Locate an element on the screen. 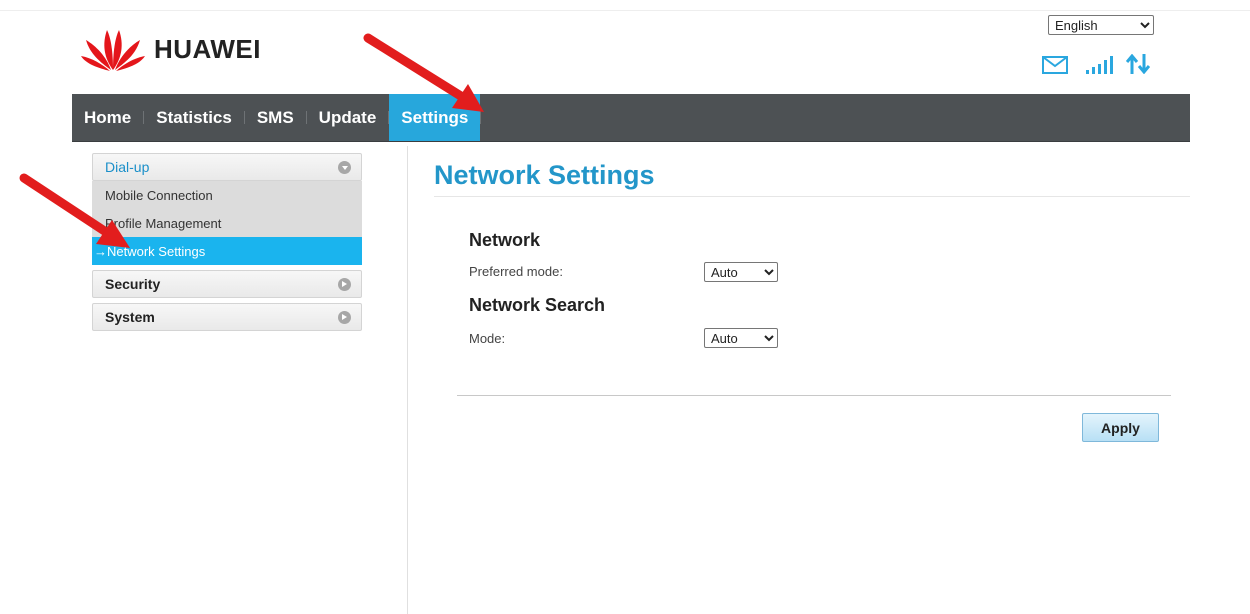 The width and height of the screenshot is (1250, 614). huawei-flower-icon is located at coordinates (113, 50).